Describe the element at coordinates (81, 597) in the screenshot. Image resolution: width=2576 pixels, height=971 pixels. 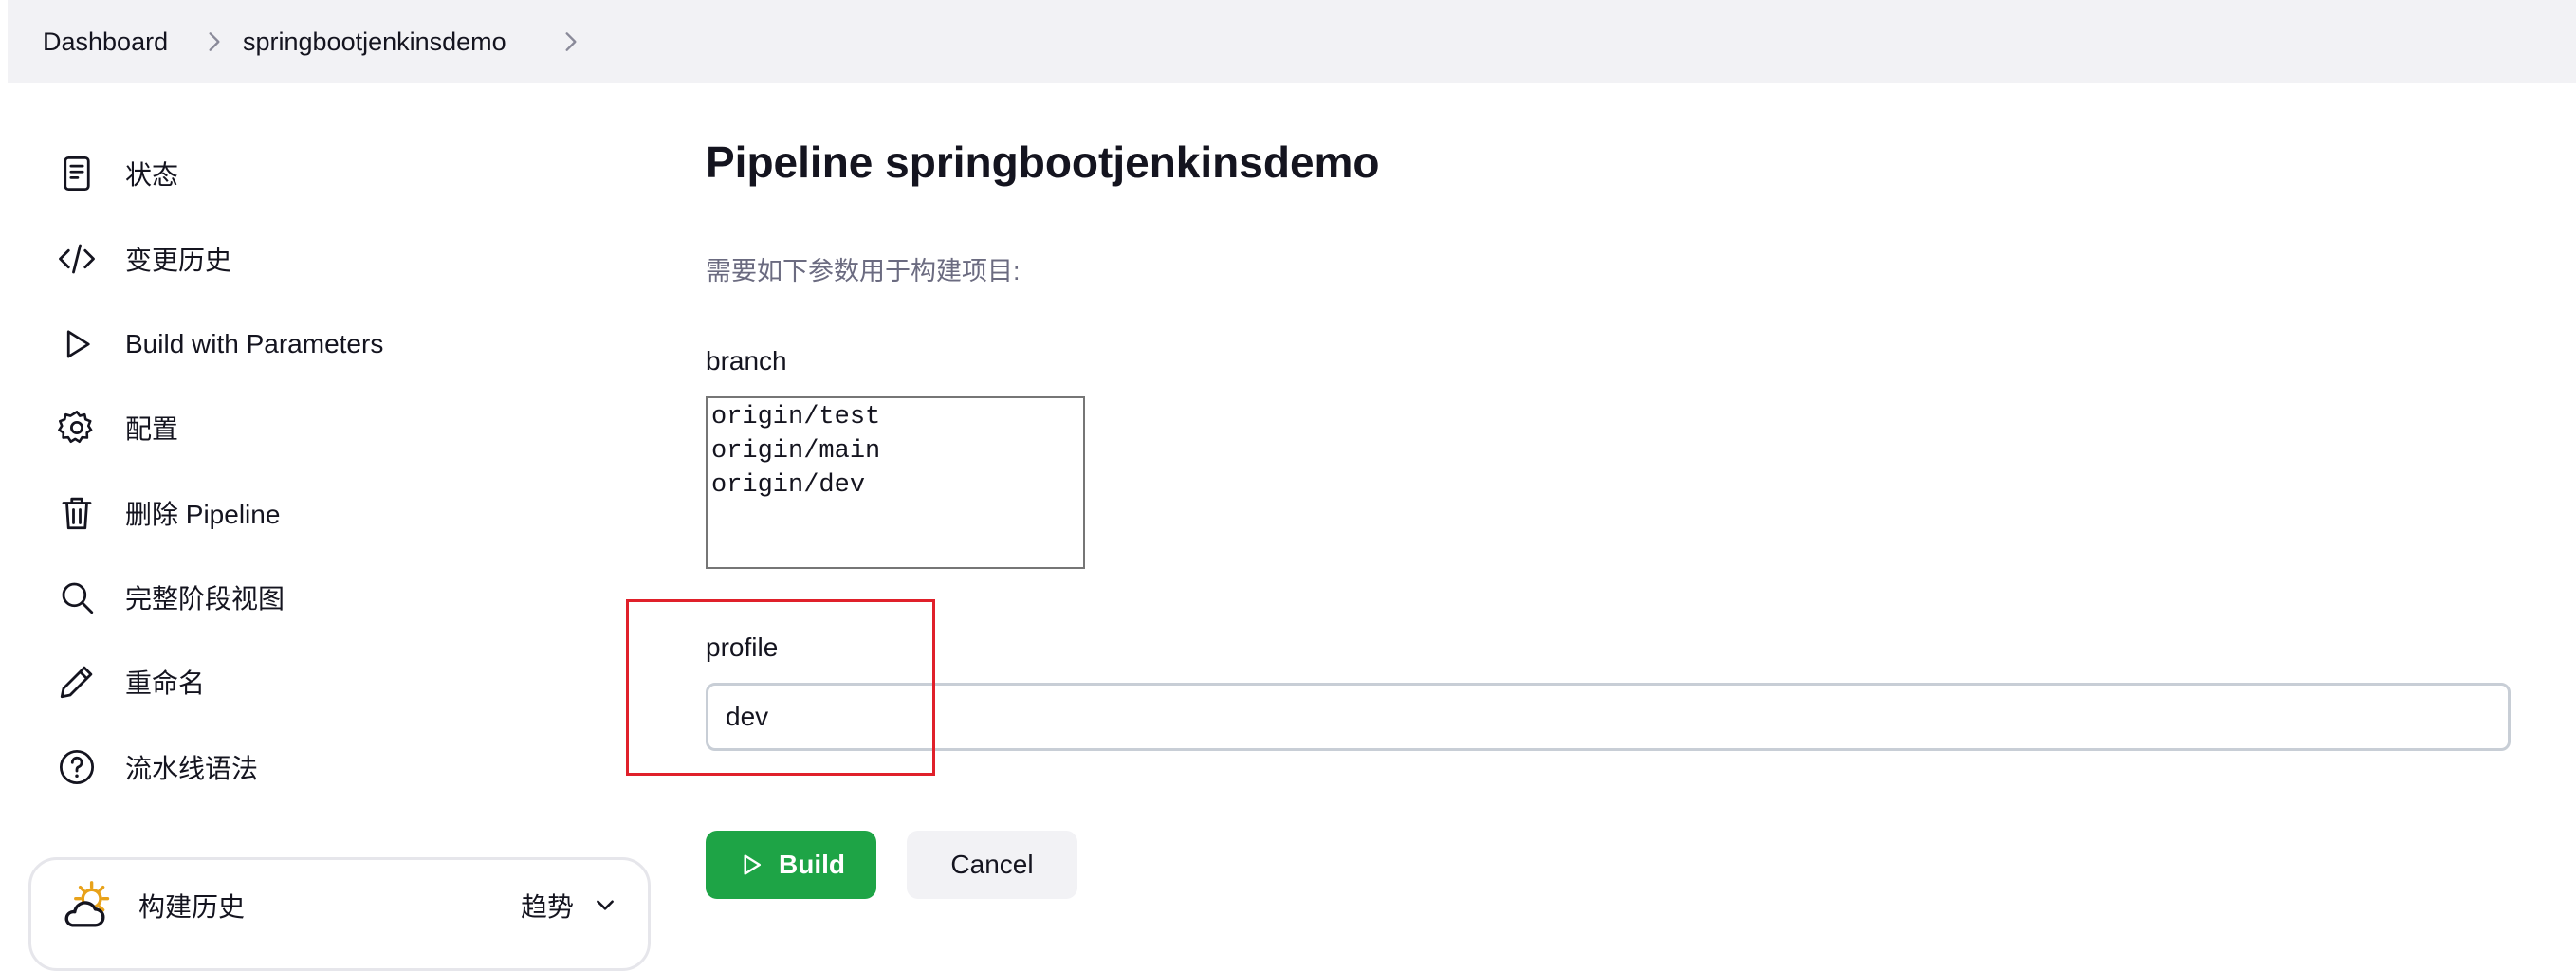
I see `search-icon` at that location.